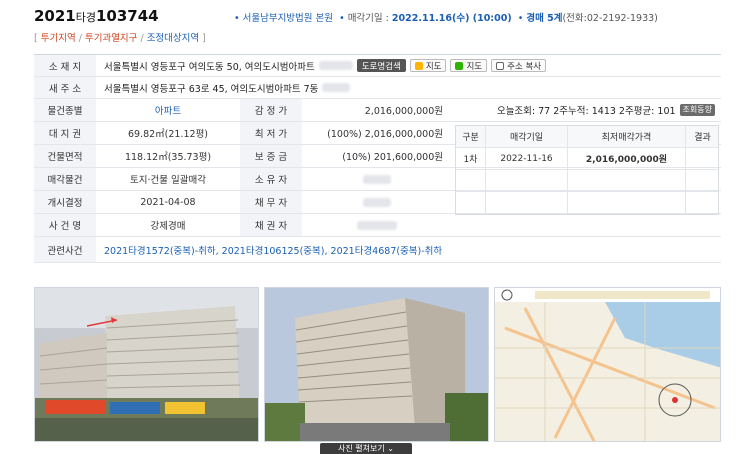 The height and width of the screenshot is (454, 743). What do you see at coordinates (65, 65) in the screenshot?
I see `location-label: 소 재 지` at bounding box center [65, 65].